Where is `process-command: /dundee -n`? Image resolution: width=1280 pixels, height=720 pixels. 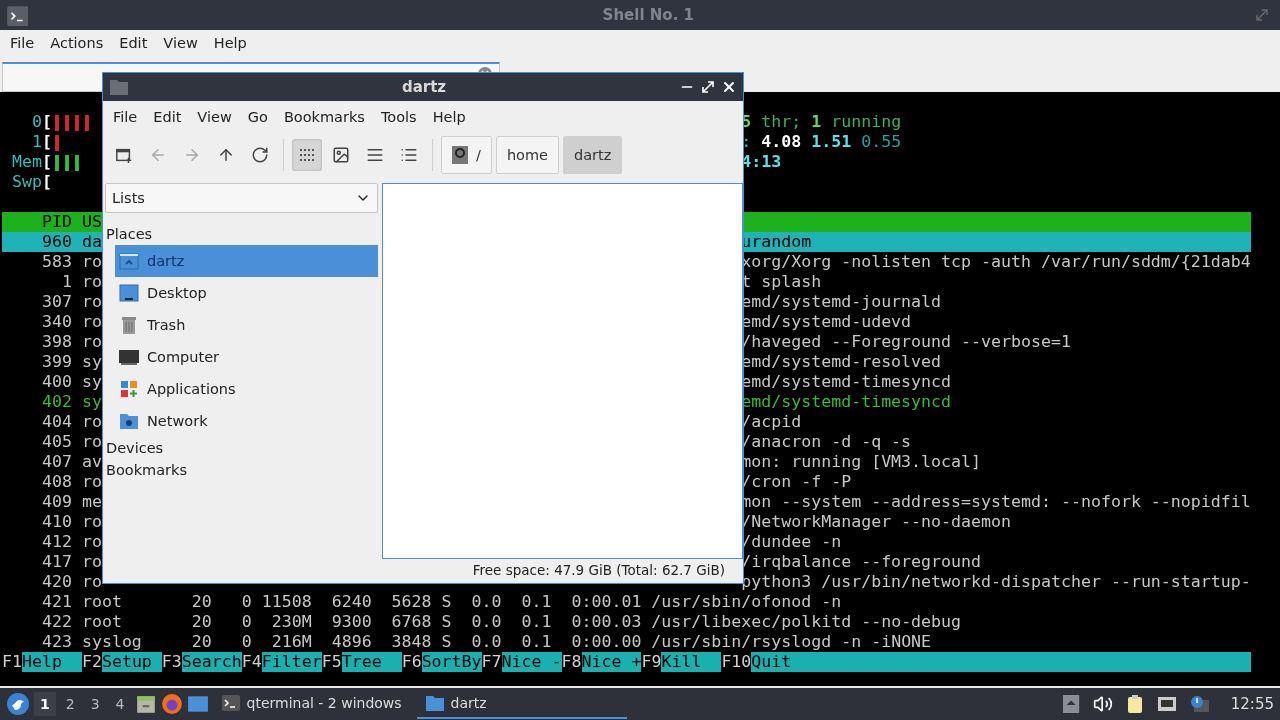
process-command: /dundee -n is located at coordinates (791, 542).